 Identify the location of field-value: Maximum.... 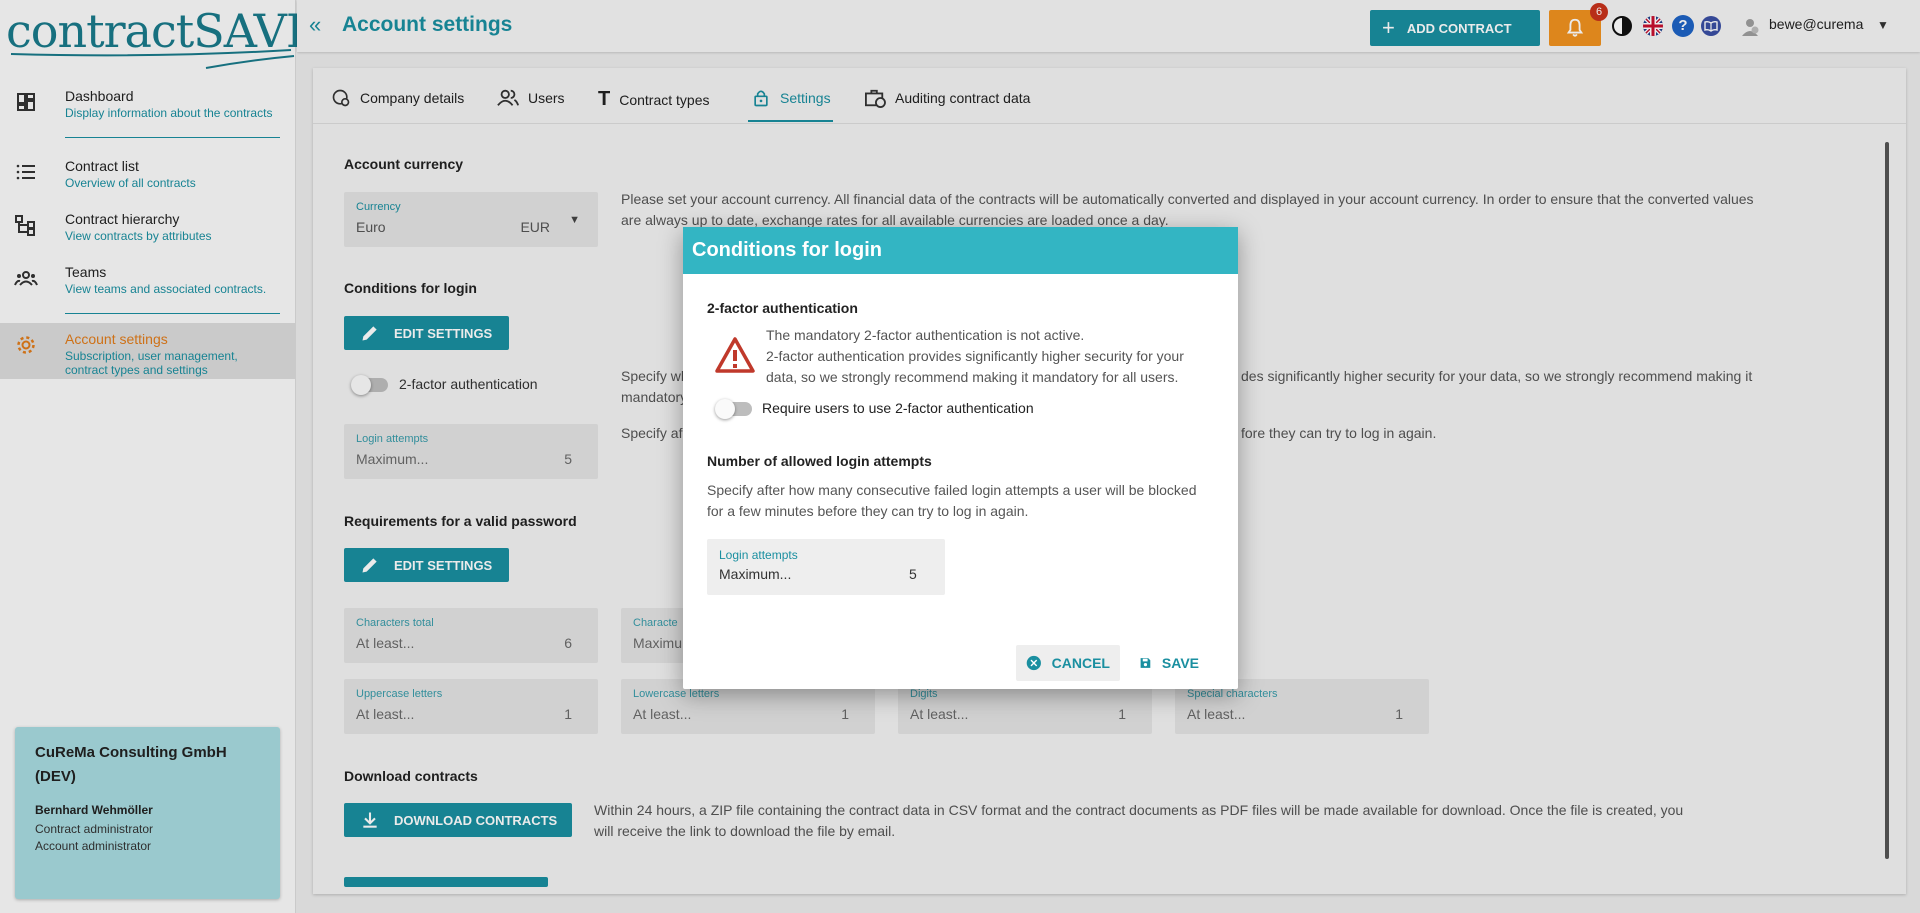
(755, 574).